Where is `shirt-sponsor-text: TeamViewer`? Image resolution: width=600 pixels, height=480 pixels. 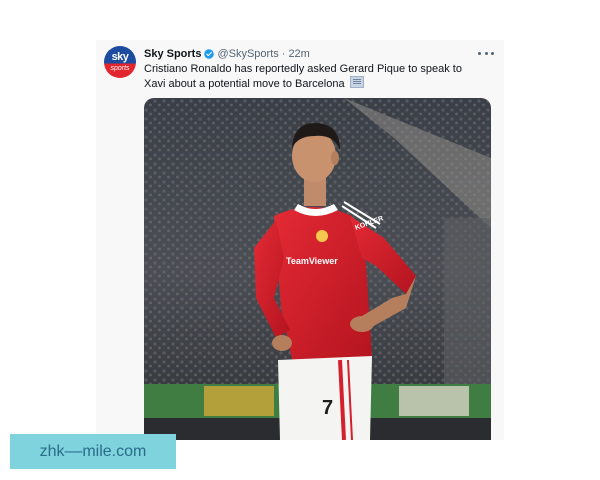 shirt-sponsor-text: TeamViewer is located at coordinates (312, 261).